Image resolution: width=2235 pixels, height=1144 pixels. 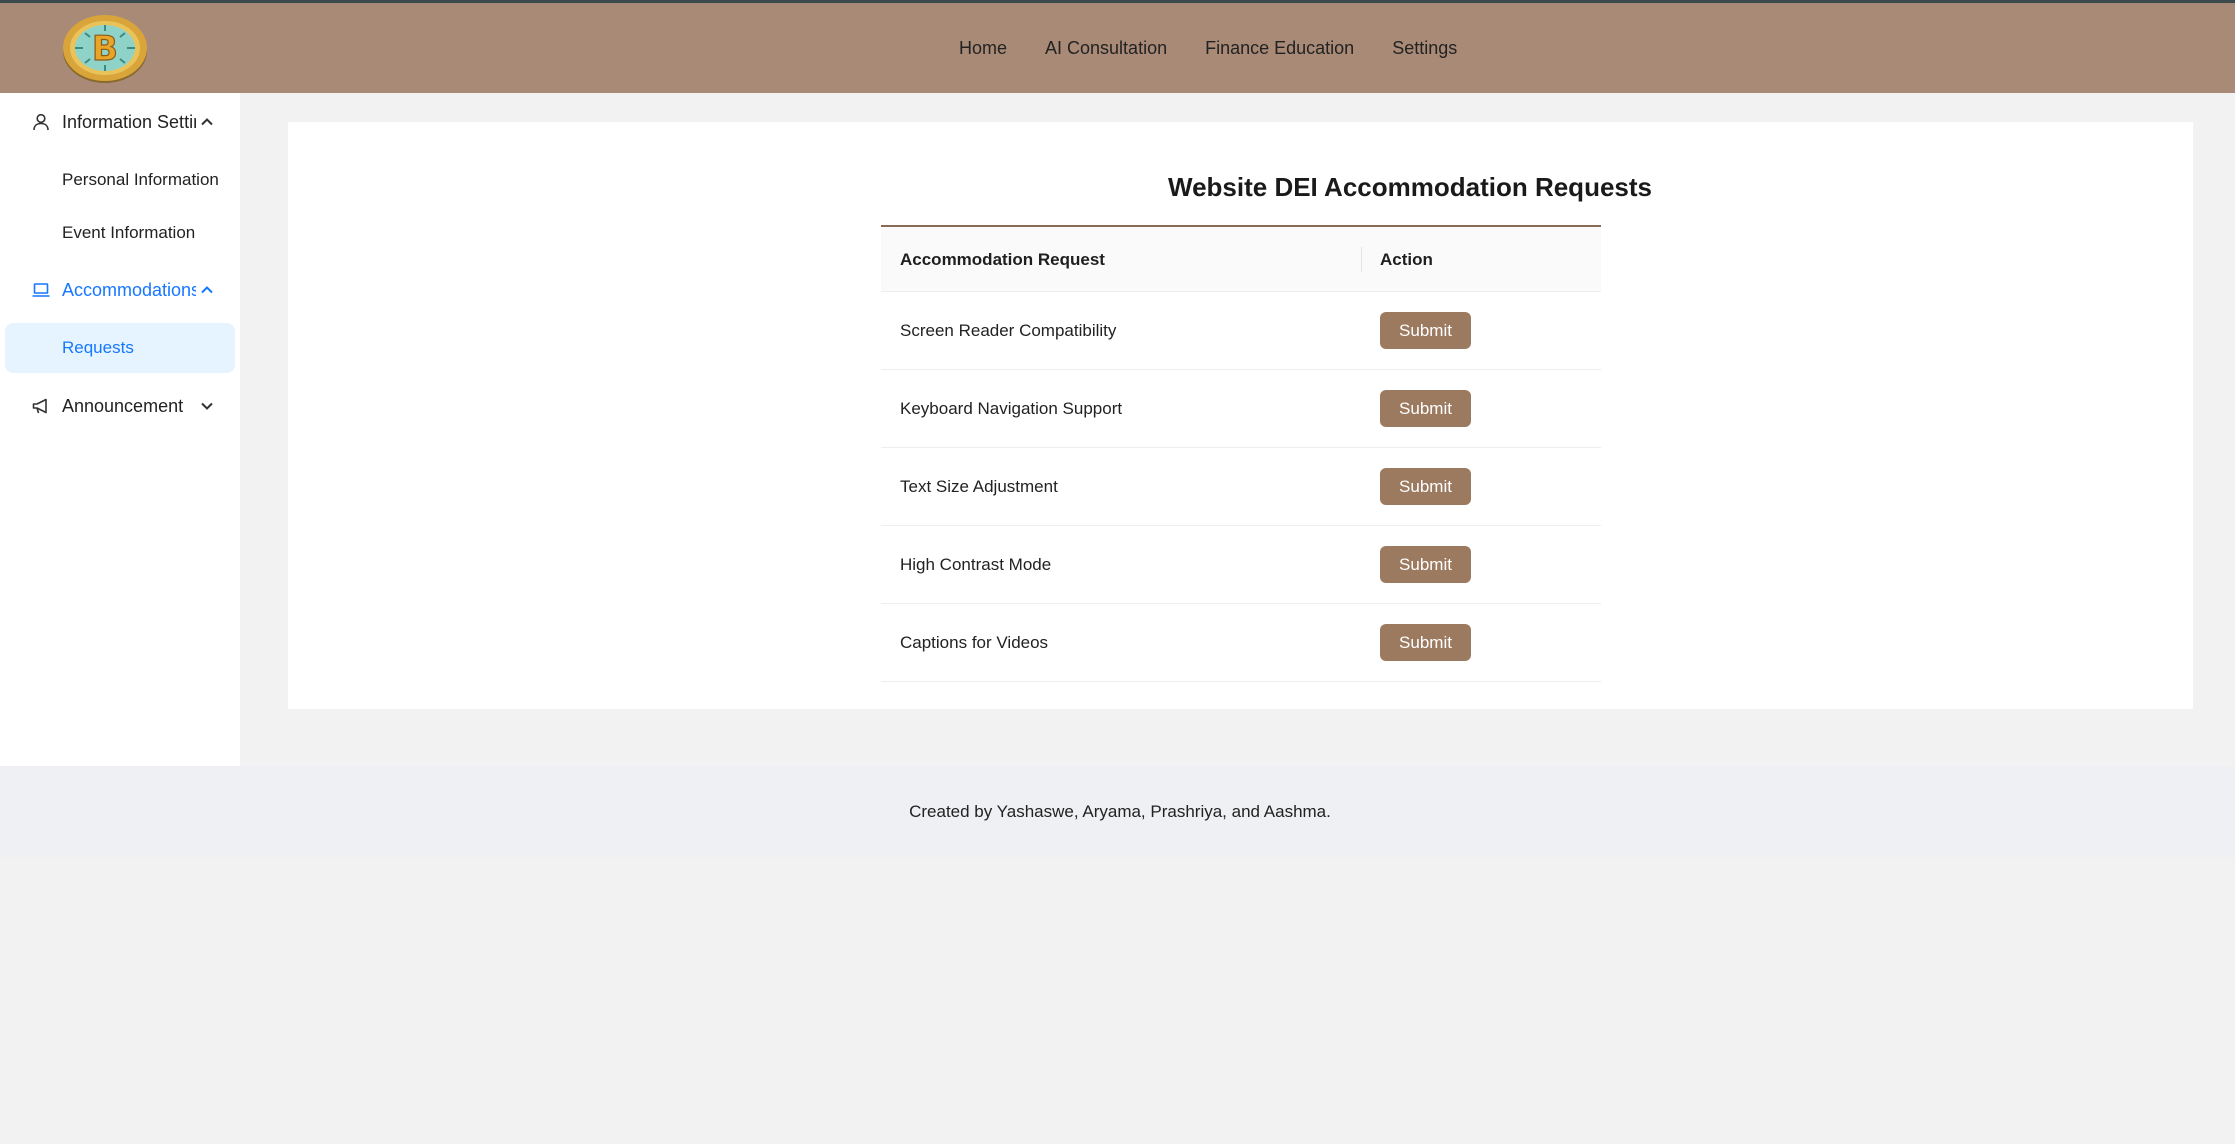 I want to click on request-name: Screen Reader Compatibility, so click(x=1008, y=330).